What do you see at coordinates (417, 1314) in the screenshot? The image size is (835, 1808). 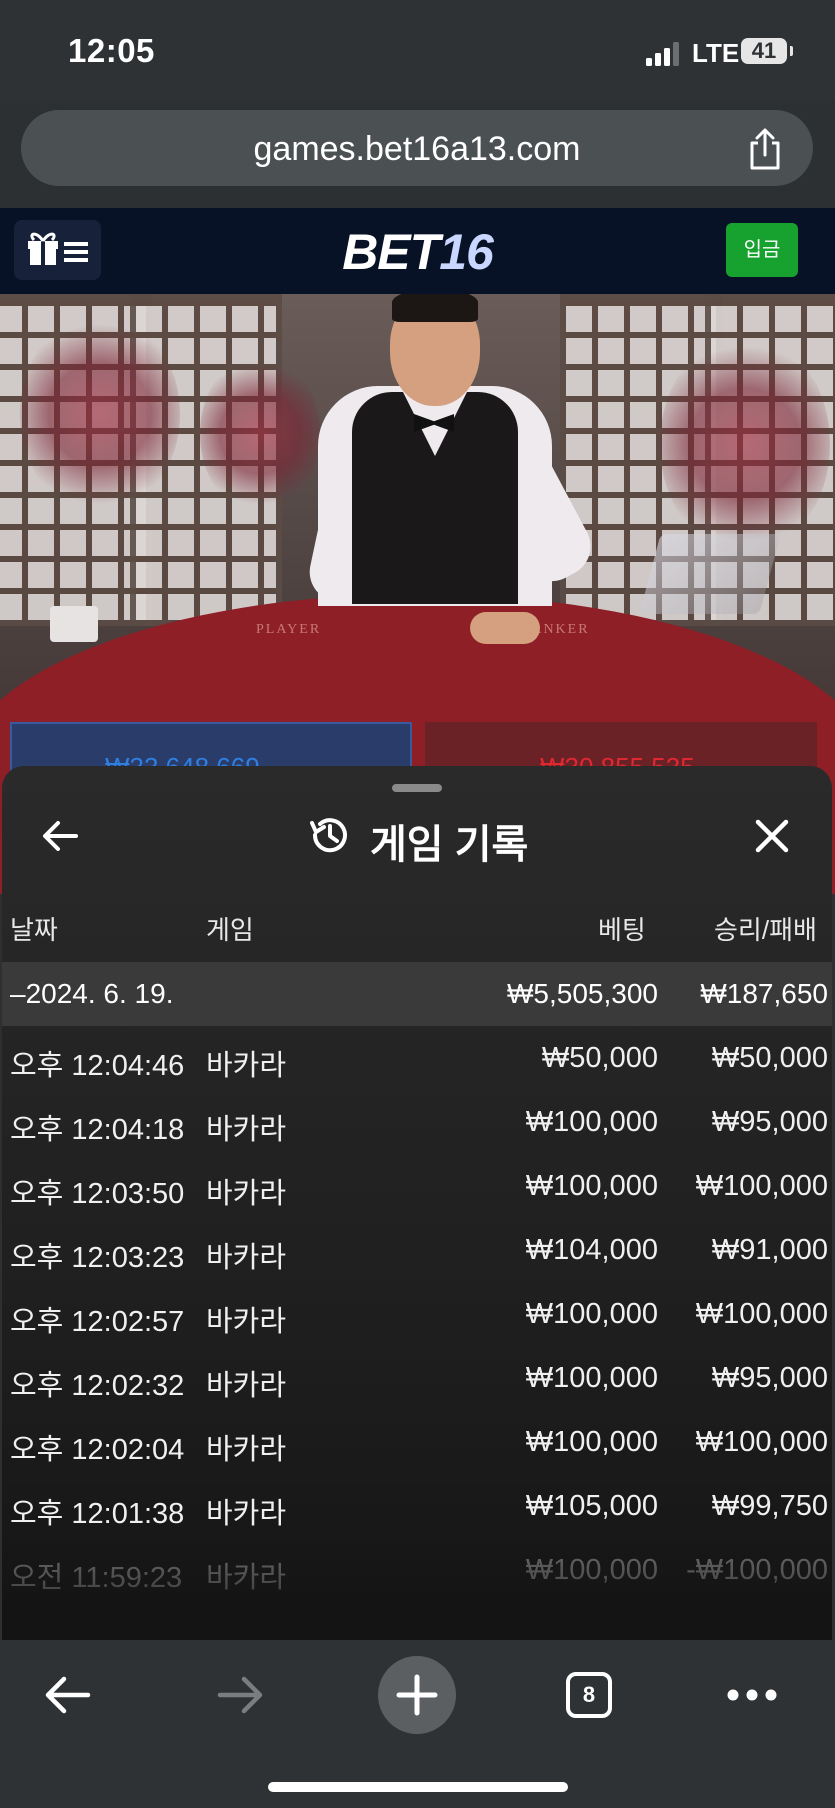 I see `history-row: 오후 12:02:57 바카라 ₩100,000 ₩100,000` at bounding box center [417, 1314].